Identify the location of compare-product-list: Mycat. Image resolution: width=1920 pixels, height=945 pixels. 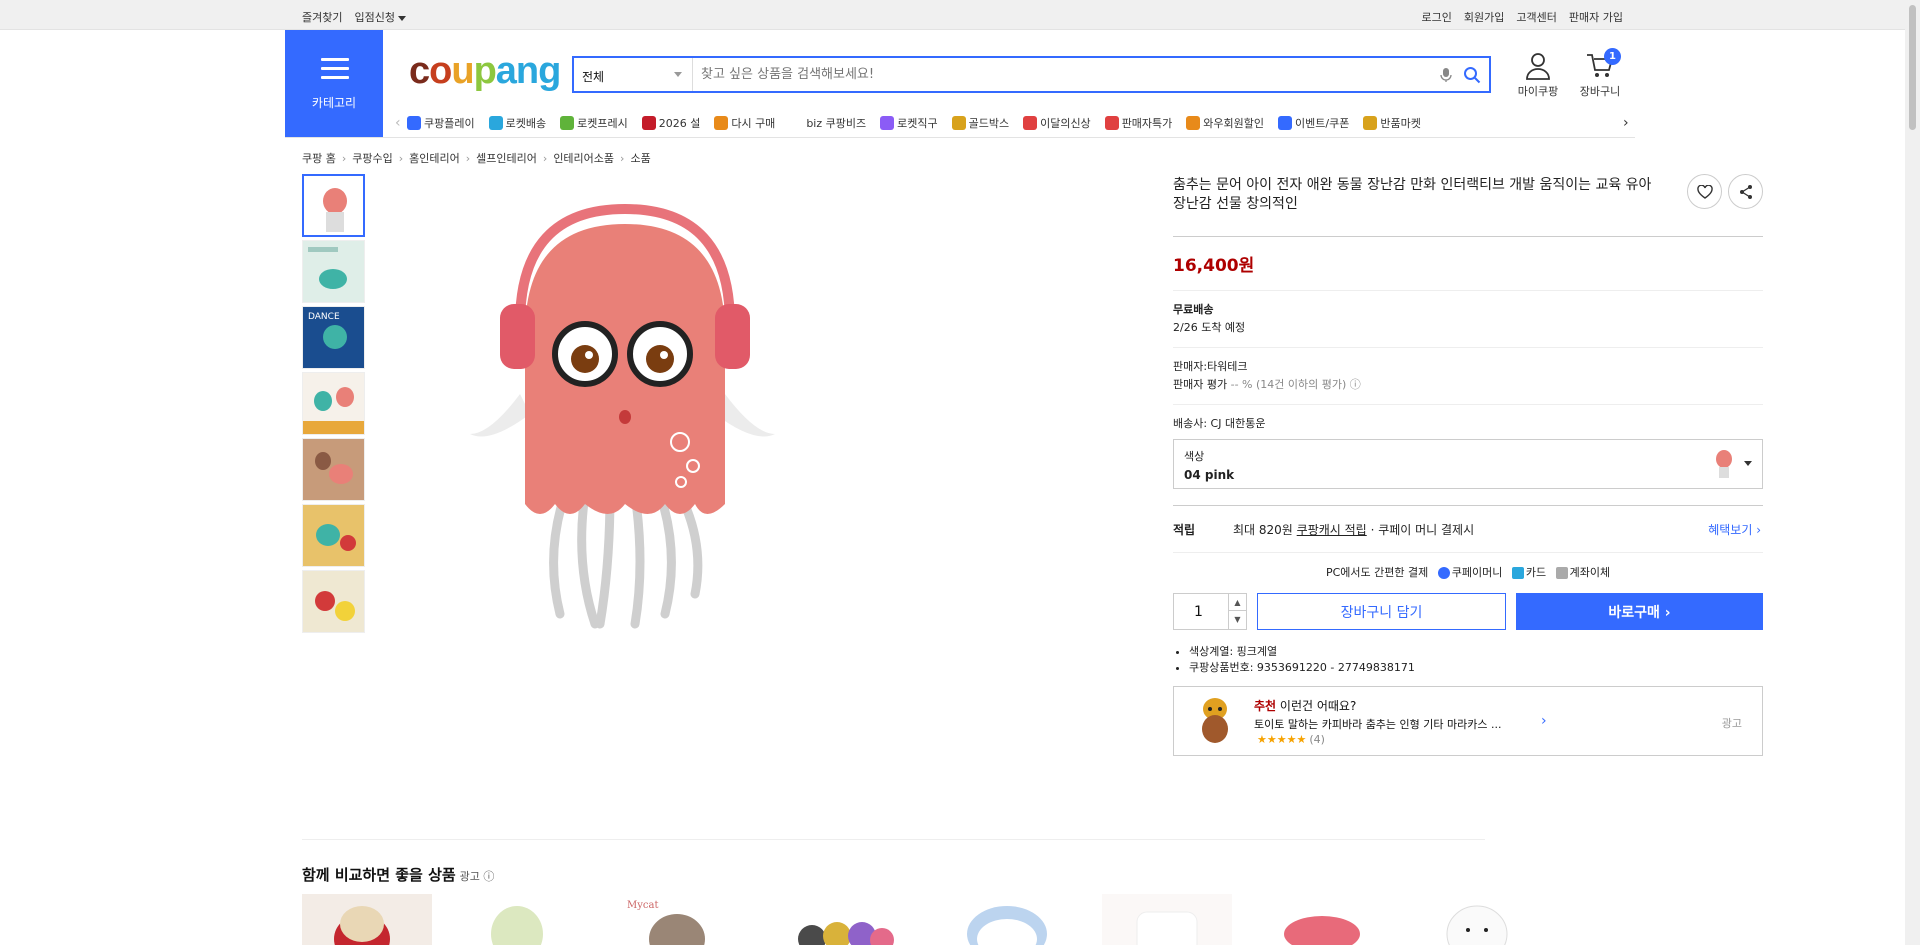
(927, 919).